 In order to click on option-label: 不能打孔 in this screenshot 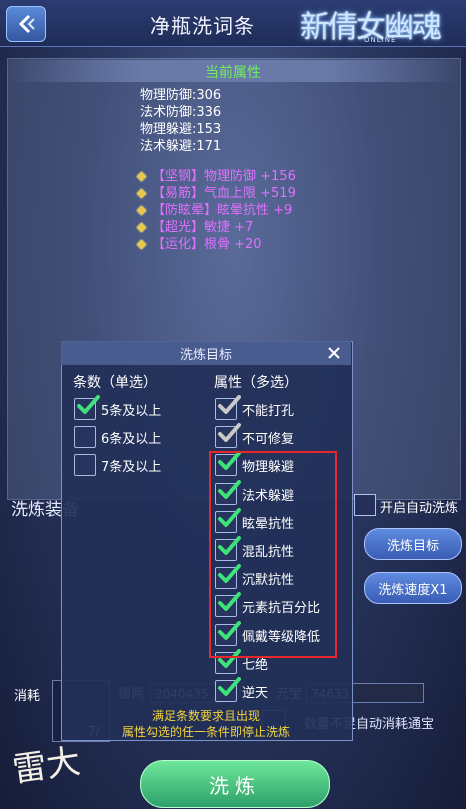, I will do `click(268, 411)`.